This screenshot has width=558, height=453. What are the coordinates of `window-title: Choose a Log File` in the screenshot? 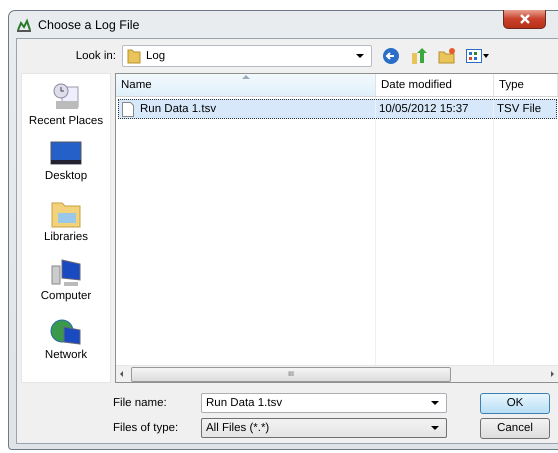 It's located at (89, 25).